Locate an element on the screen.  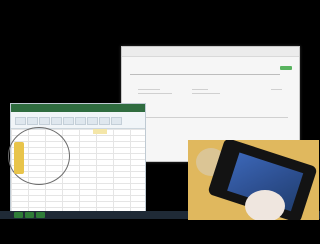
spreadsheet-title-bar is located at coordinates (78, 108).